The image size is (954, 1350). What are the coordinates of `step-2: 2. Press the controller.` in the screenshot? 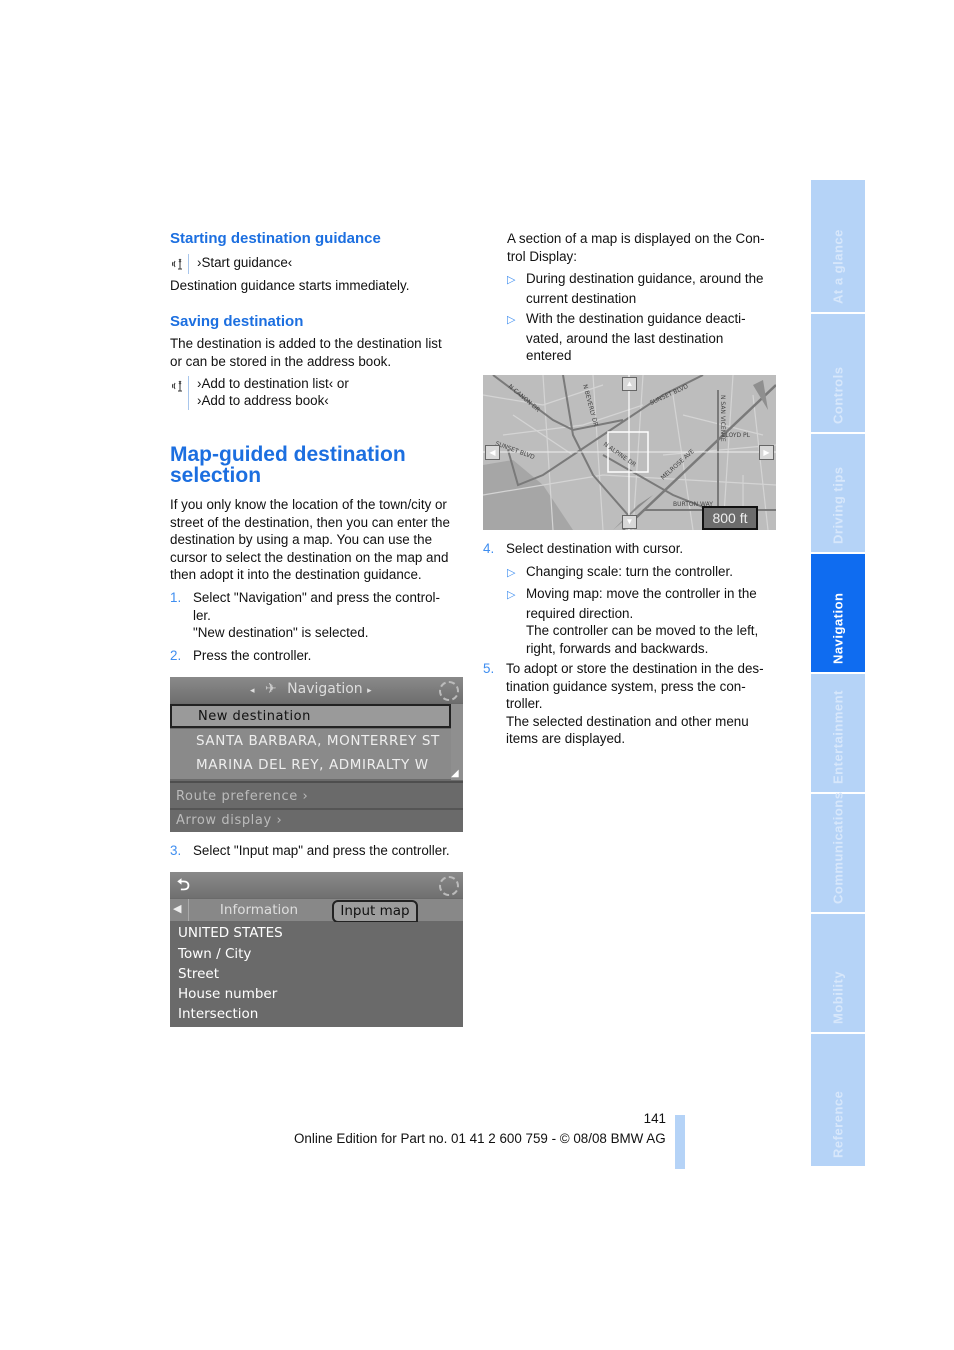 It's located at (240, 656).